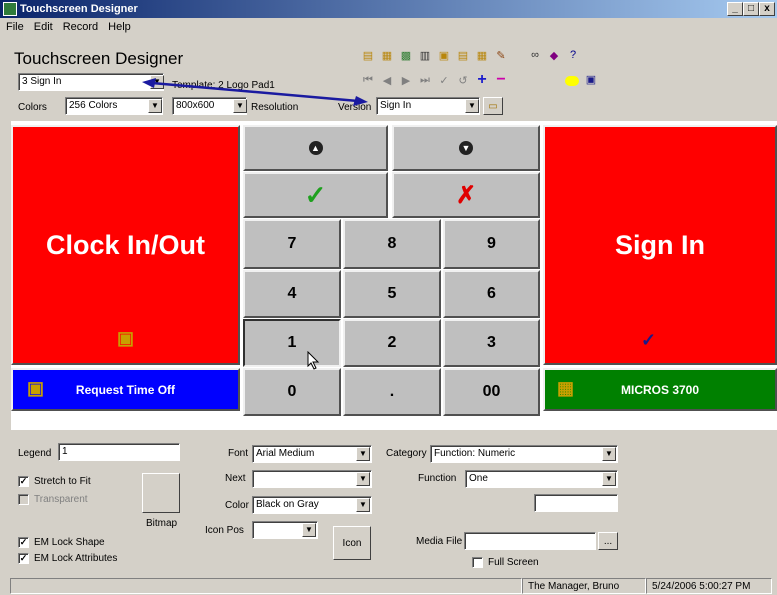 The height and width of the screenshot is (595, 777). I want to click on key-4: 4, so click(292, 294).